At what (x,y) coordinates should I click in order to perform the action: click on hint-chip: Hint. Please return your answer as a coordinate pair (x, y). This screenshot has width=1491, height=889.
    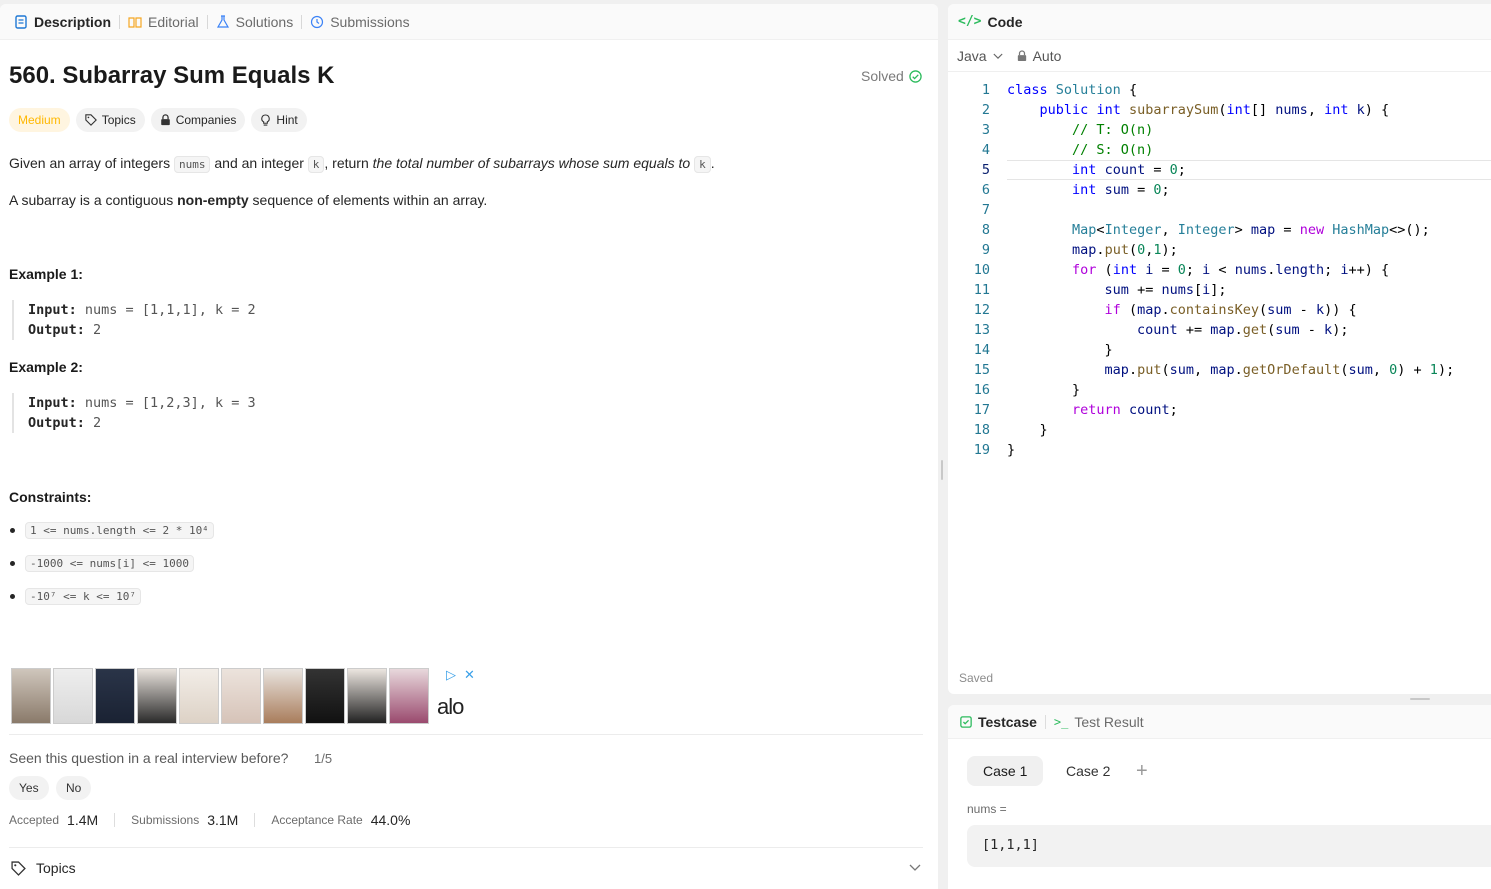
    Looking at the image, I should click on (279, 120).